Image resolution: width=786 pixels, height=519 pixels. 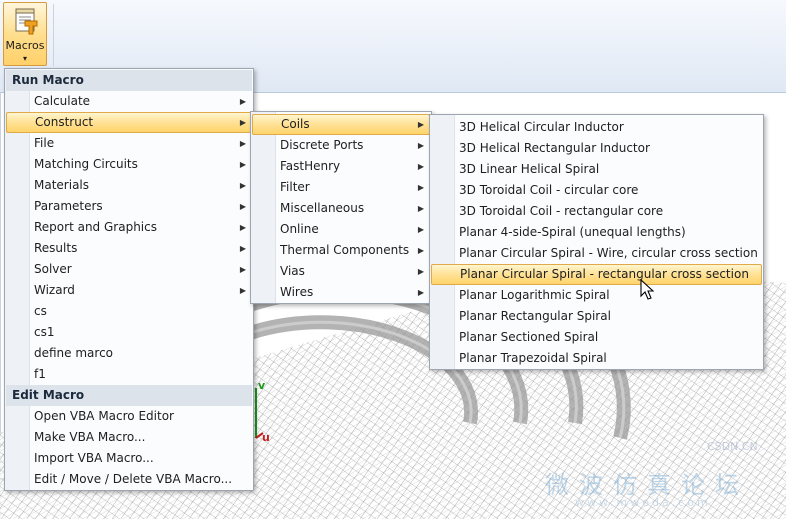 What do you see at coordinates (322, 145) in the screenshot?
I see `menu-item-label: Discrete Ports` at bounding box center [322, 145].